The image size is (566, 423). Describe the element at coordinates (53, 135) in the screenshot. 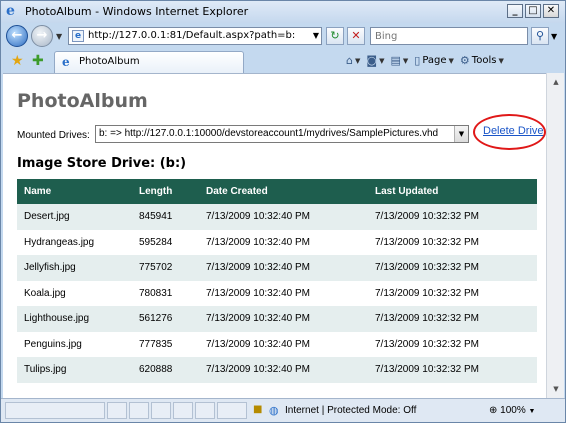

I see `mounted-drives-label: Mounted Drives:` at that location.